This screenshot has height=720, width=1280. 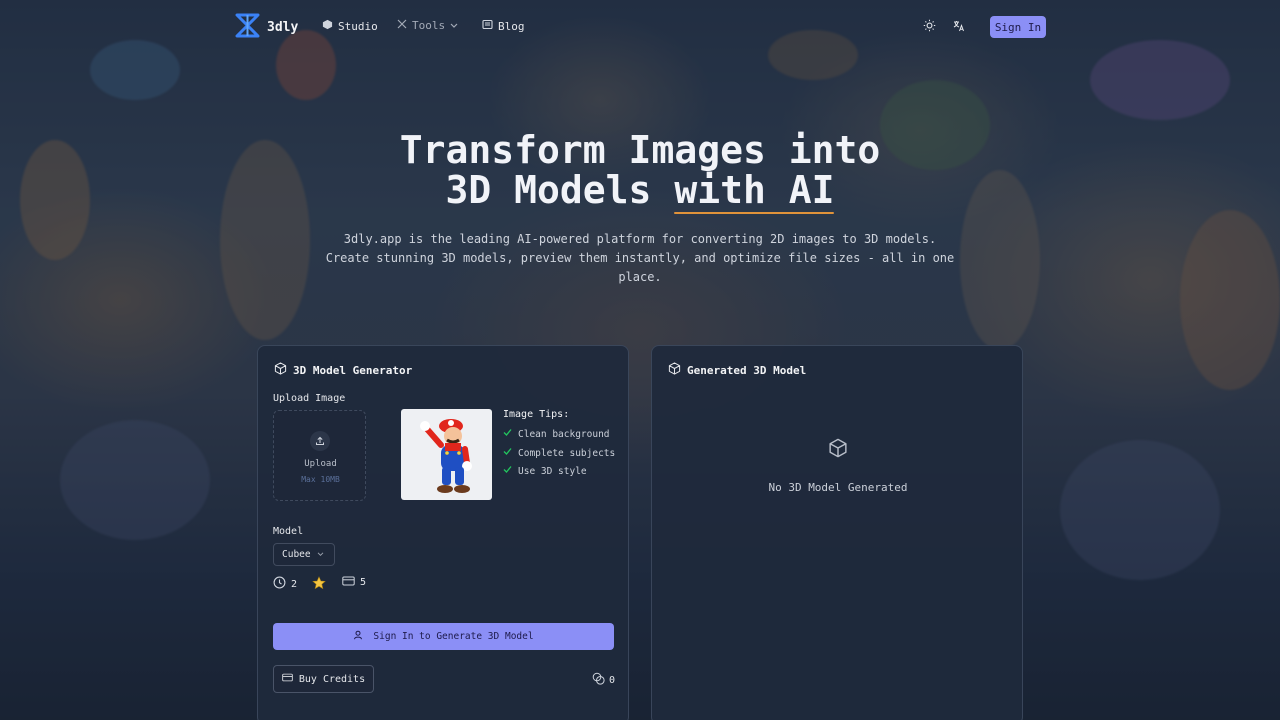 I want to click on brand-logo: 3dly, so click(x=266, y=27).